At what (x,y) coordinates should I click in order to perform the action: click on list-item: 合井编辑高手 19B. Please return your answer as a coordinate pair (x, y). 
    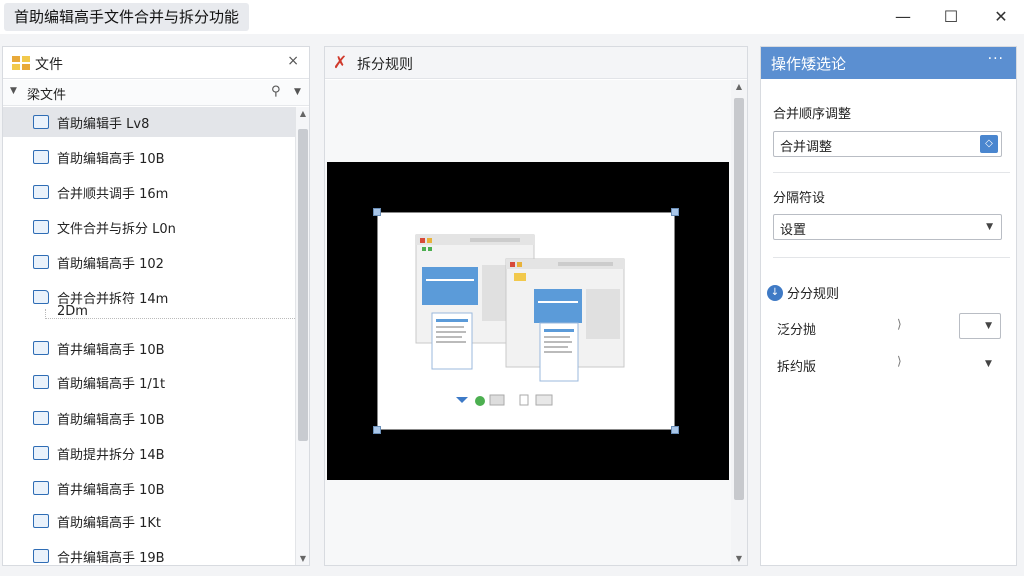
    Looking at the image, I should click on (149, 553).